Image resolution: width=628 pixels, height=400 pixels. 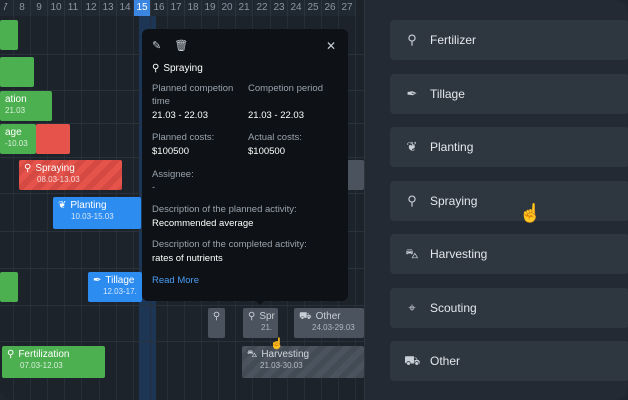 What do you see at coordinates (7, 8) in the screenshot?
I see `day-header-cell: 7` at bounding box center [7, 8].